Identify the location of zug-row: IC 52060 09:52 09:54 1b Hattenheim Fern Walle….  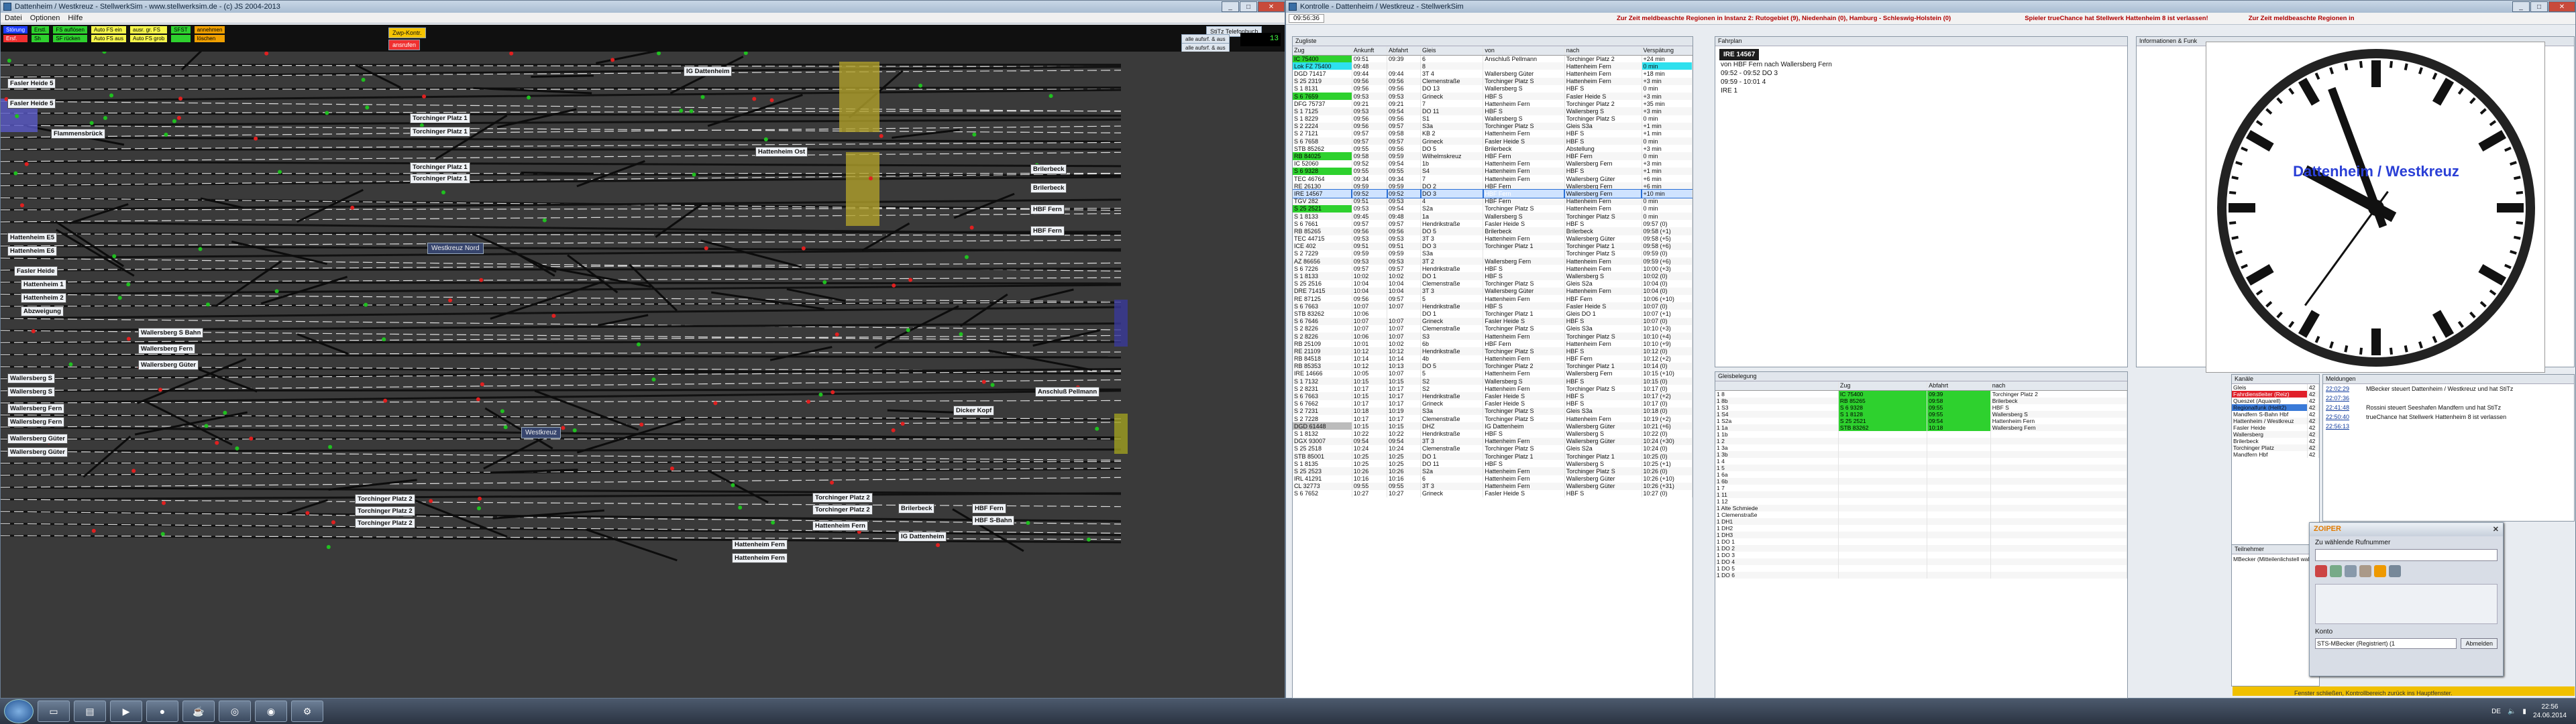
(1493, 164).